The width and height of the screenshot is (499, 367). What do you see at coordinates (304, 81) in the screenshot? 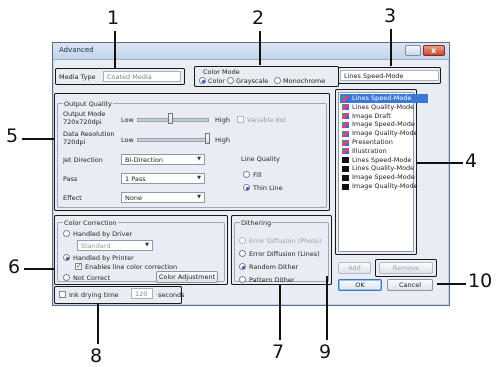
I see `monochrome-radio-label: Monochrome` at bounding box center [304, 81].